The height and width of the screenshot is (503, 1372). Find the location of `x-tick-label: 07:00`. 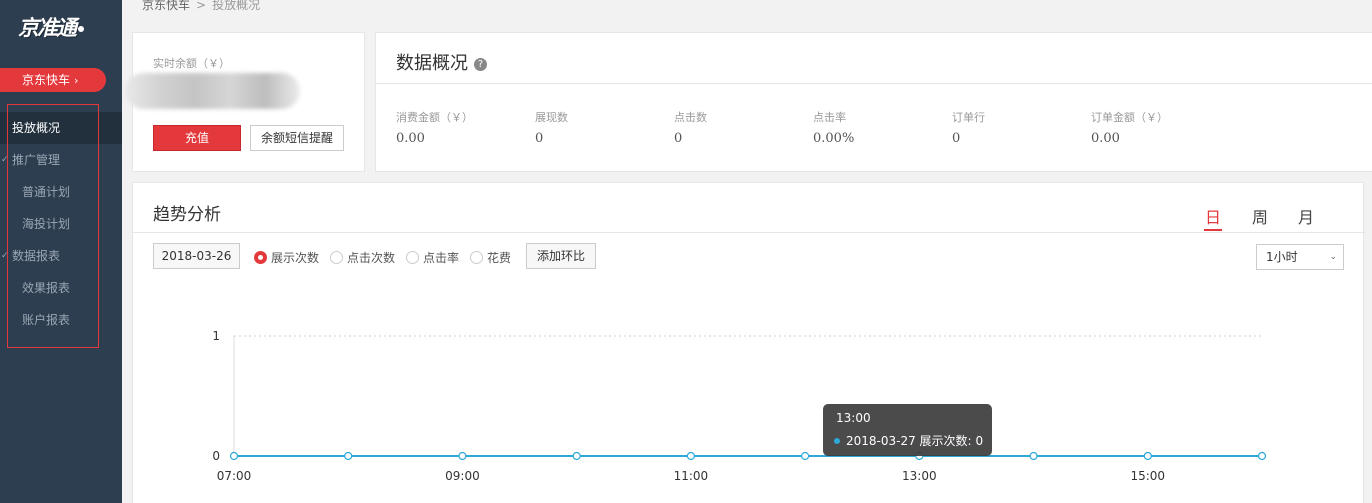

x-tick-label: 07:00 is located at coordinates (234, 476).